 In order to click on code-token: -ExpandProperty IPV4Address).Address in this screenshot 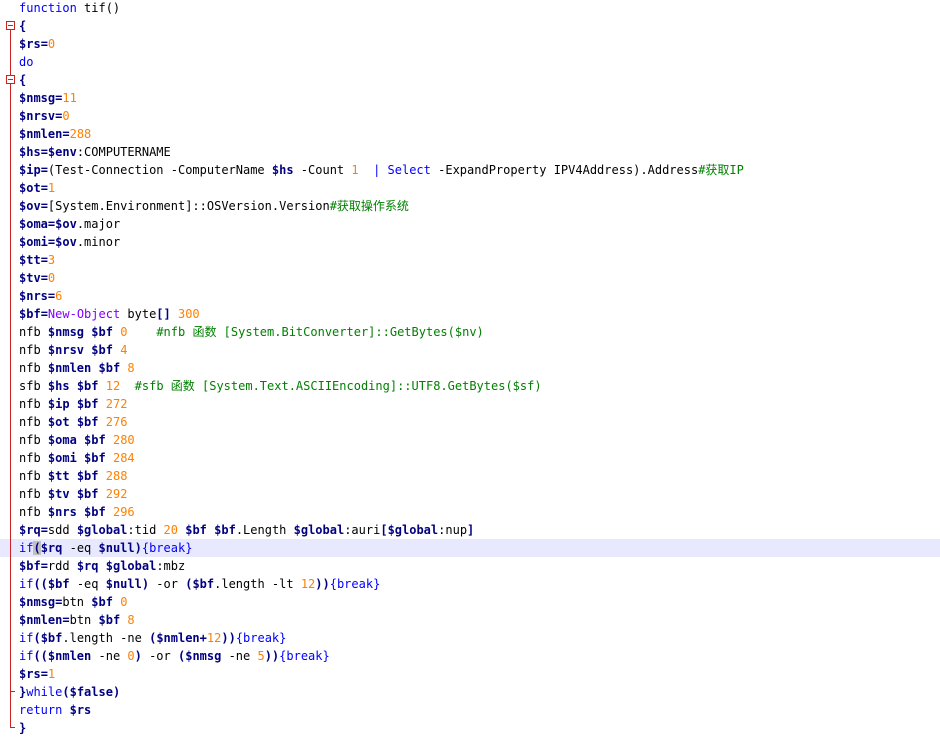, I will do `click(564, 170)`.